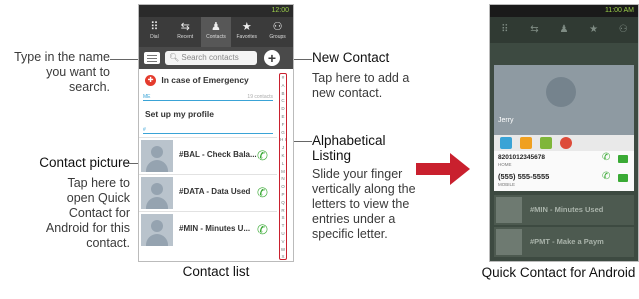  I want to click on search-callout-label: Type in the name you want to search., so click(62, 72).